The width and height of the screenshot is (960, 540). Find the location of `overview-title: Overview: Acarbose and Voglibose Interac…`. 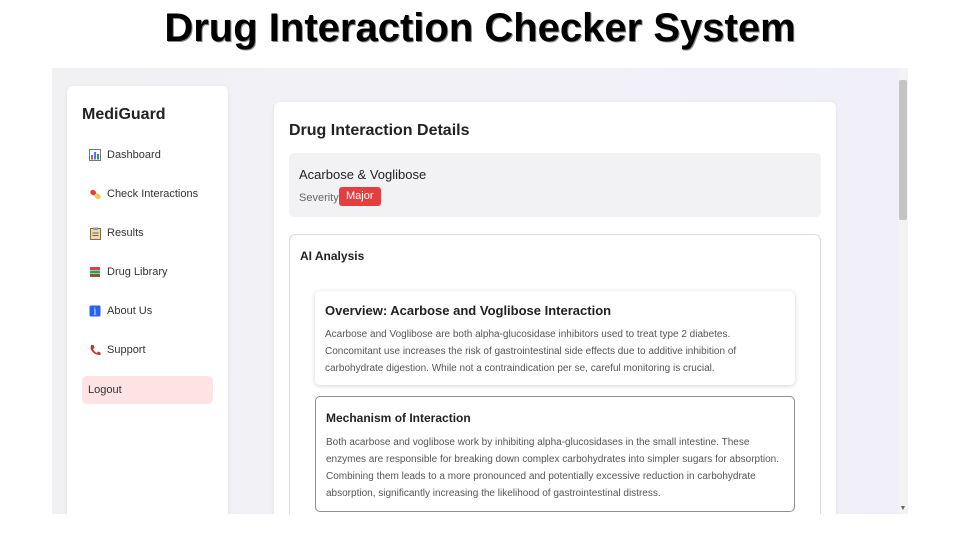

overview-title: Overview: Acarbose and Voglibose Interac… is located at coordinates (468, 310).